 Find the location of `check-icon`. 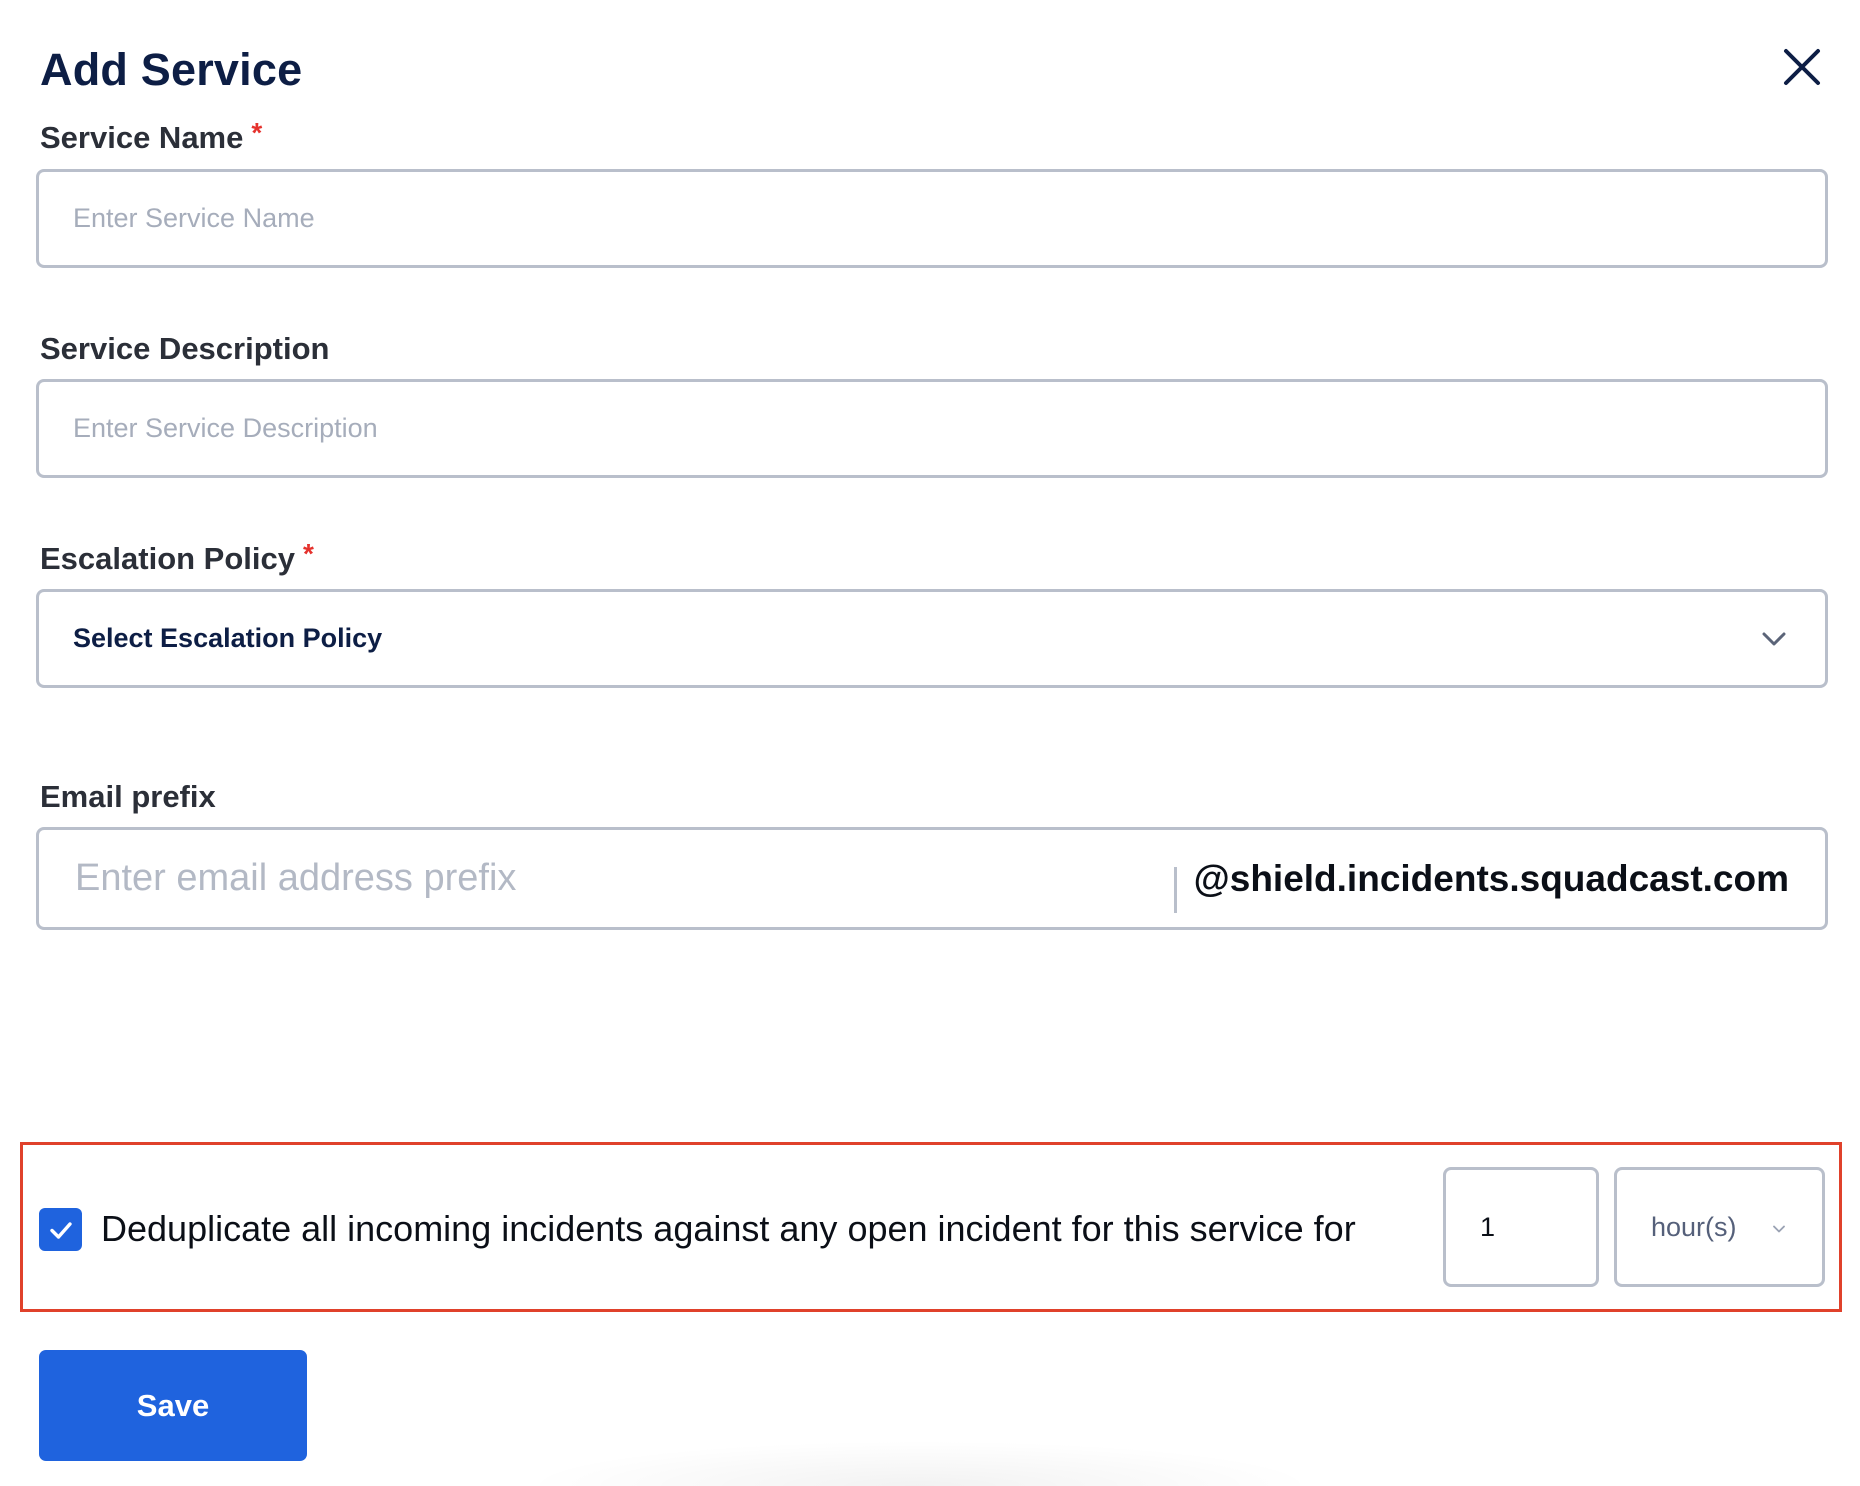

check-icon is located at coordinates (60, 1230).